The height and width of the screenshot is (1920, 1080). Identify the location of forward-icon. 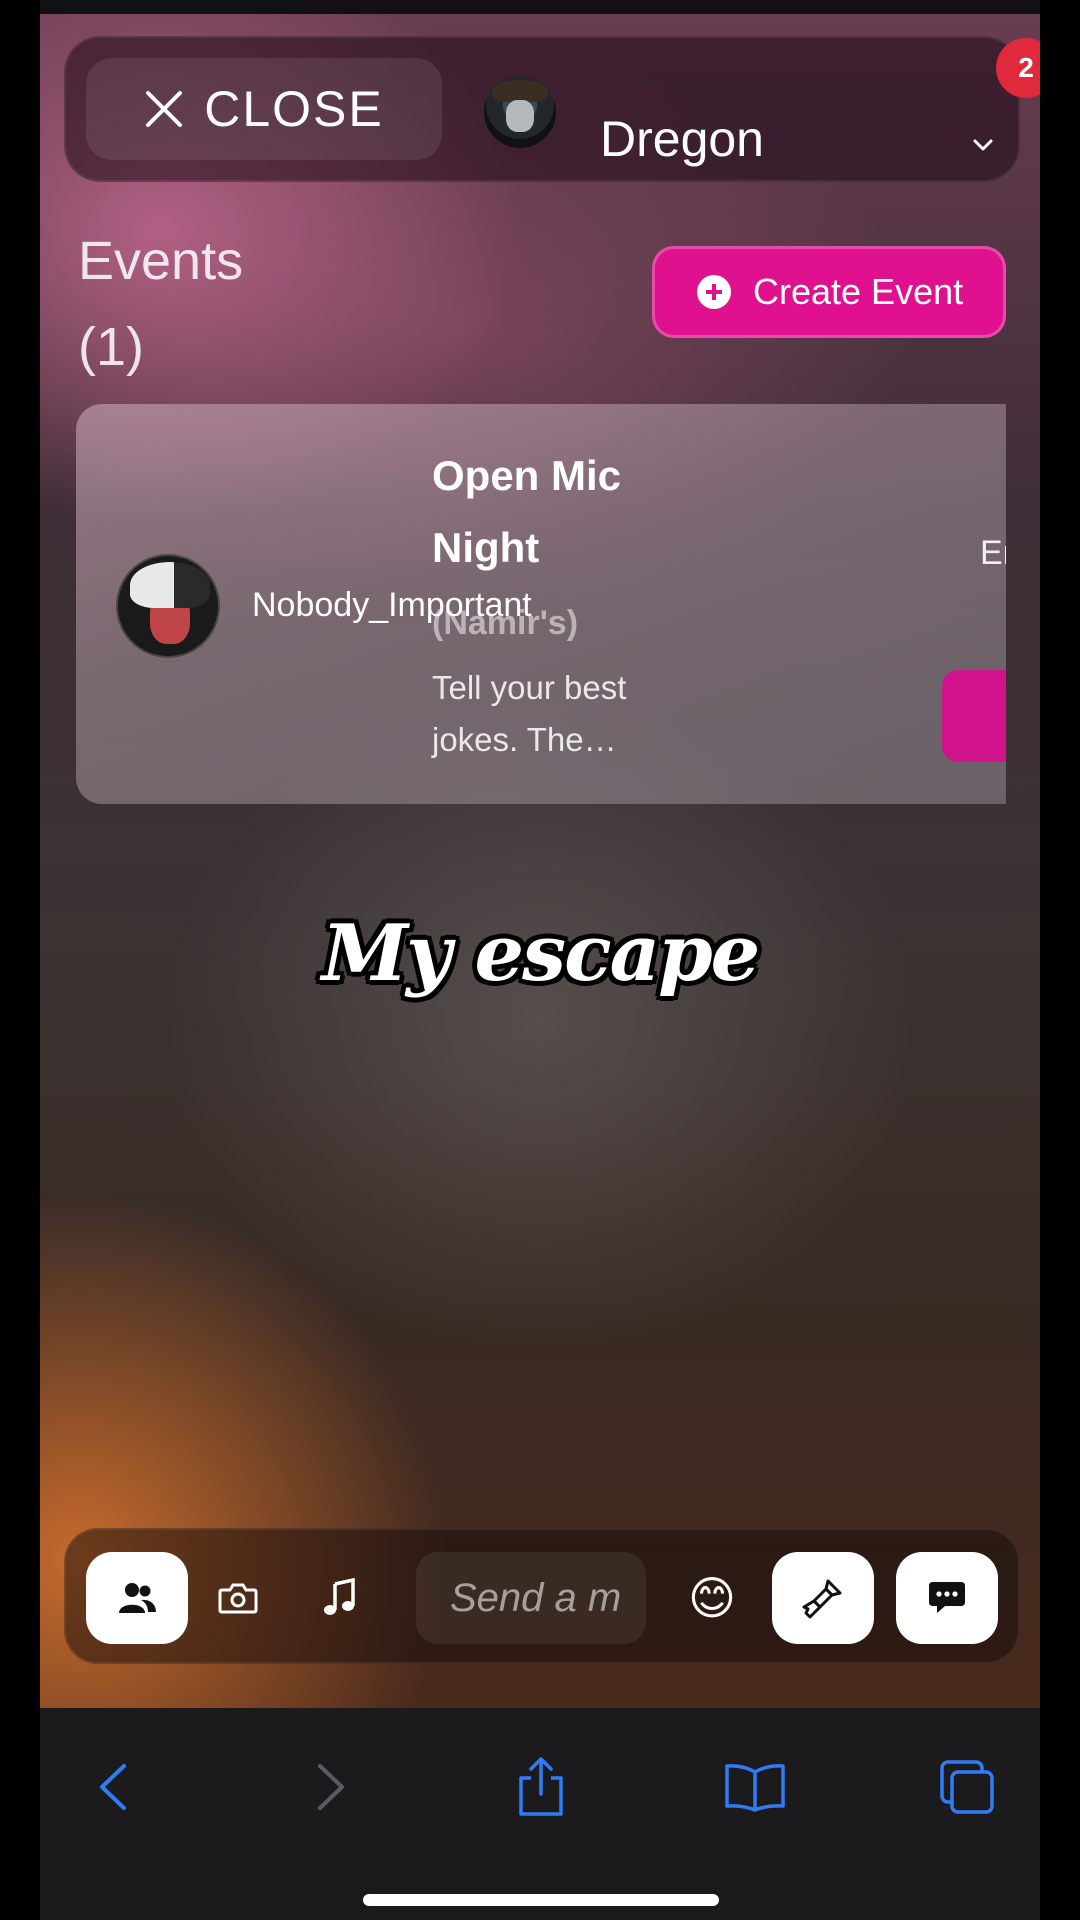
(331, 1787).